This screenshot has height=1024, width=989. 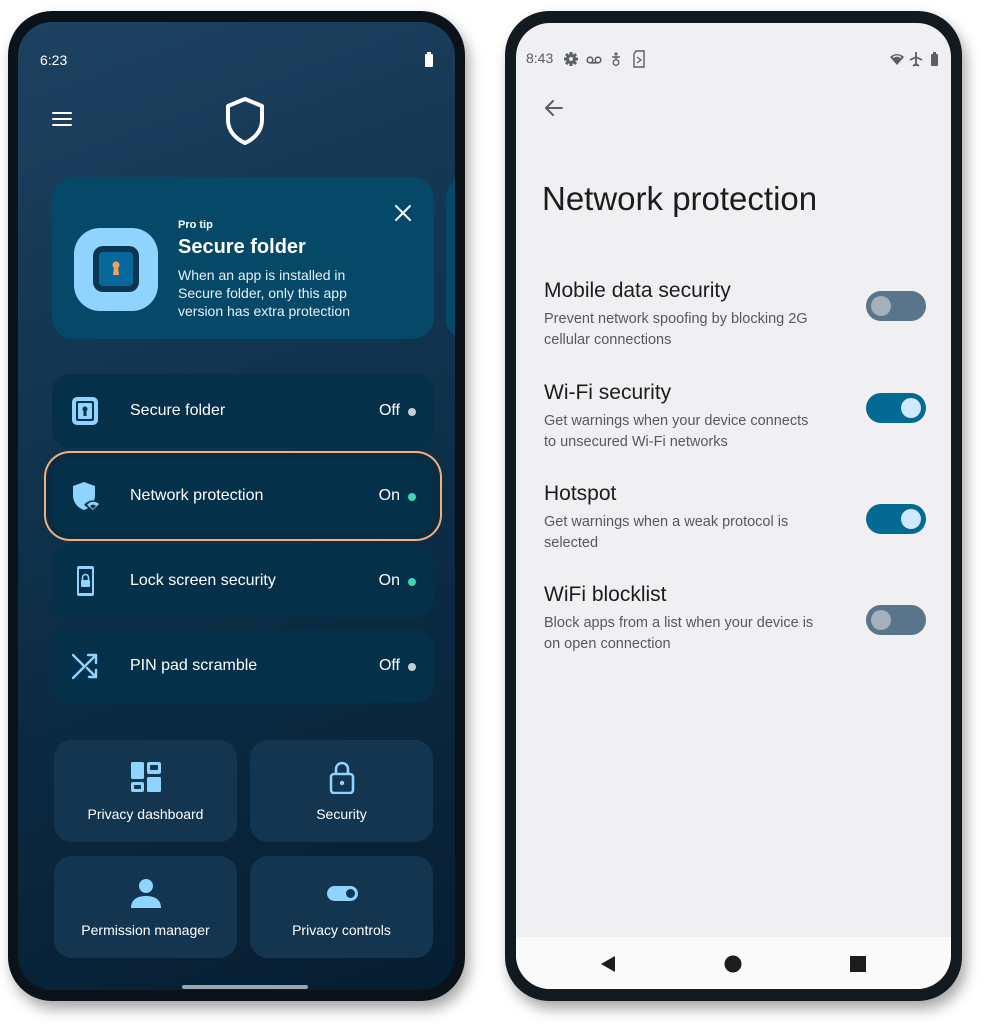 I want to click on tile-privacy-controls: Privacy controls, so click(x=341, y=907).